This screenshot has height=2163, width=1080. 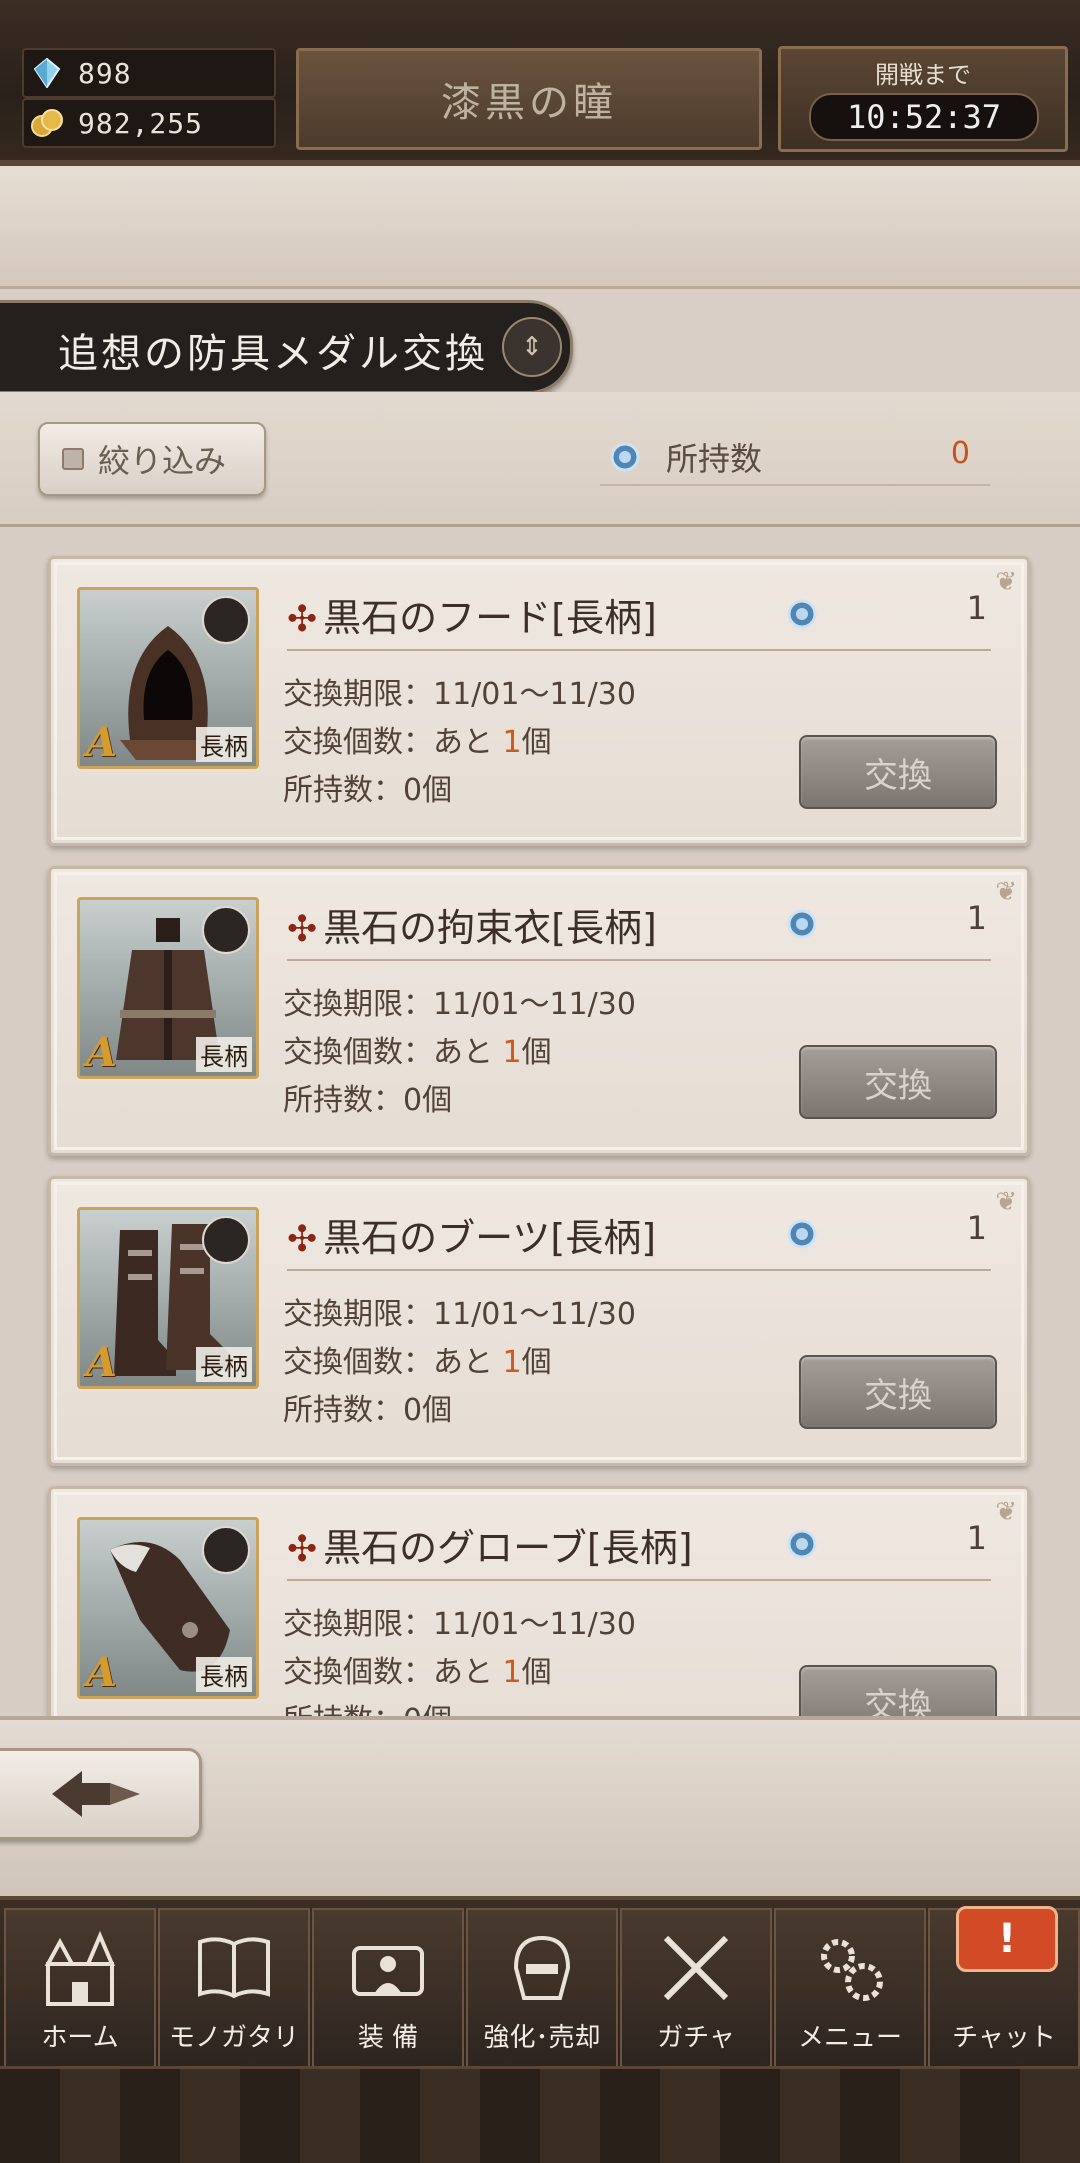 I want to click on nav-label: チャット, so click(x=1004, y=2038).